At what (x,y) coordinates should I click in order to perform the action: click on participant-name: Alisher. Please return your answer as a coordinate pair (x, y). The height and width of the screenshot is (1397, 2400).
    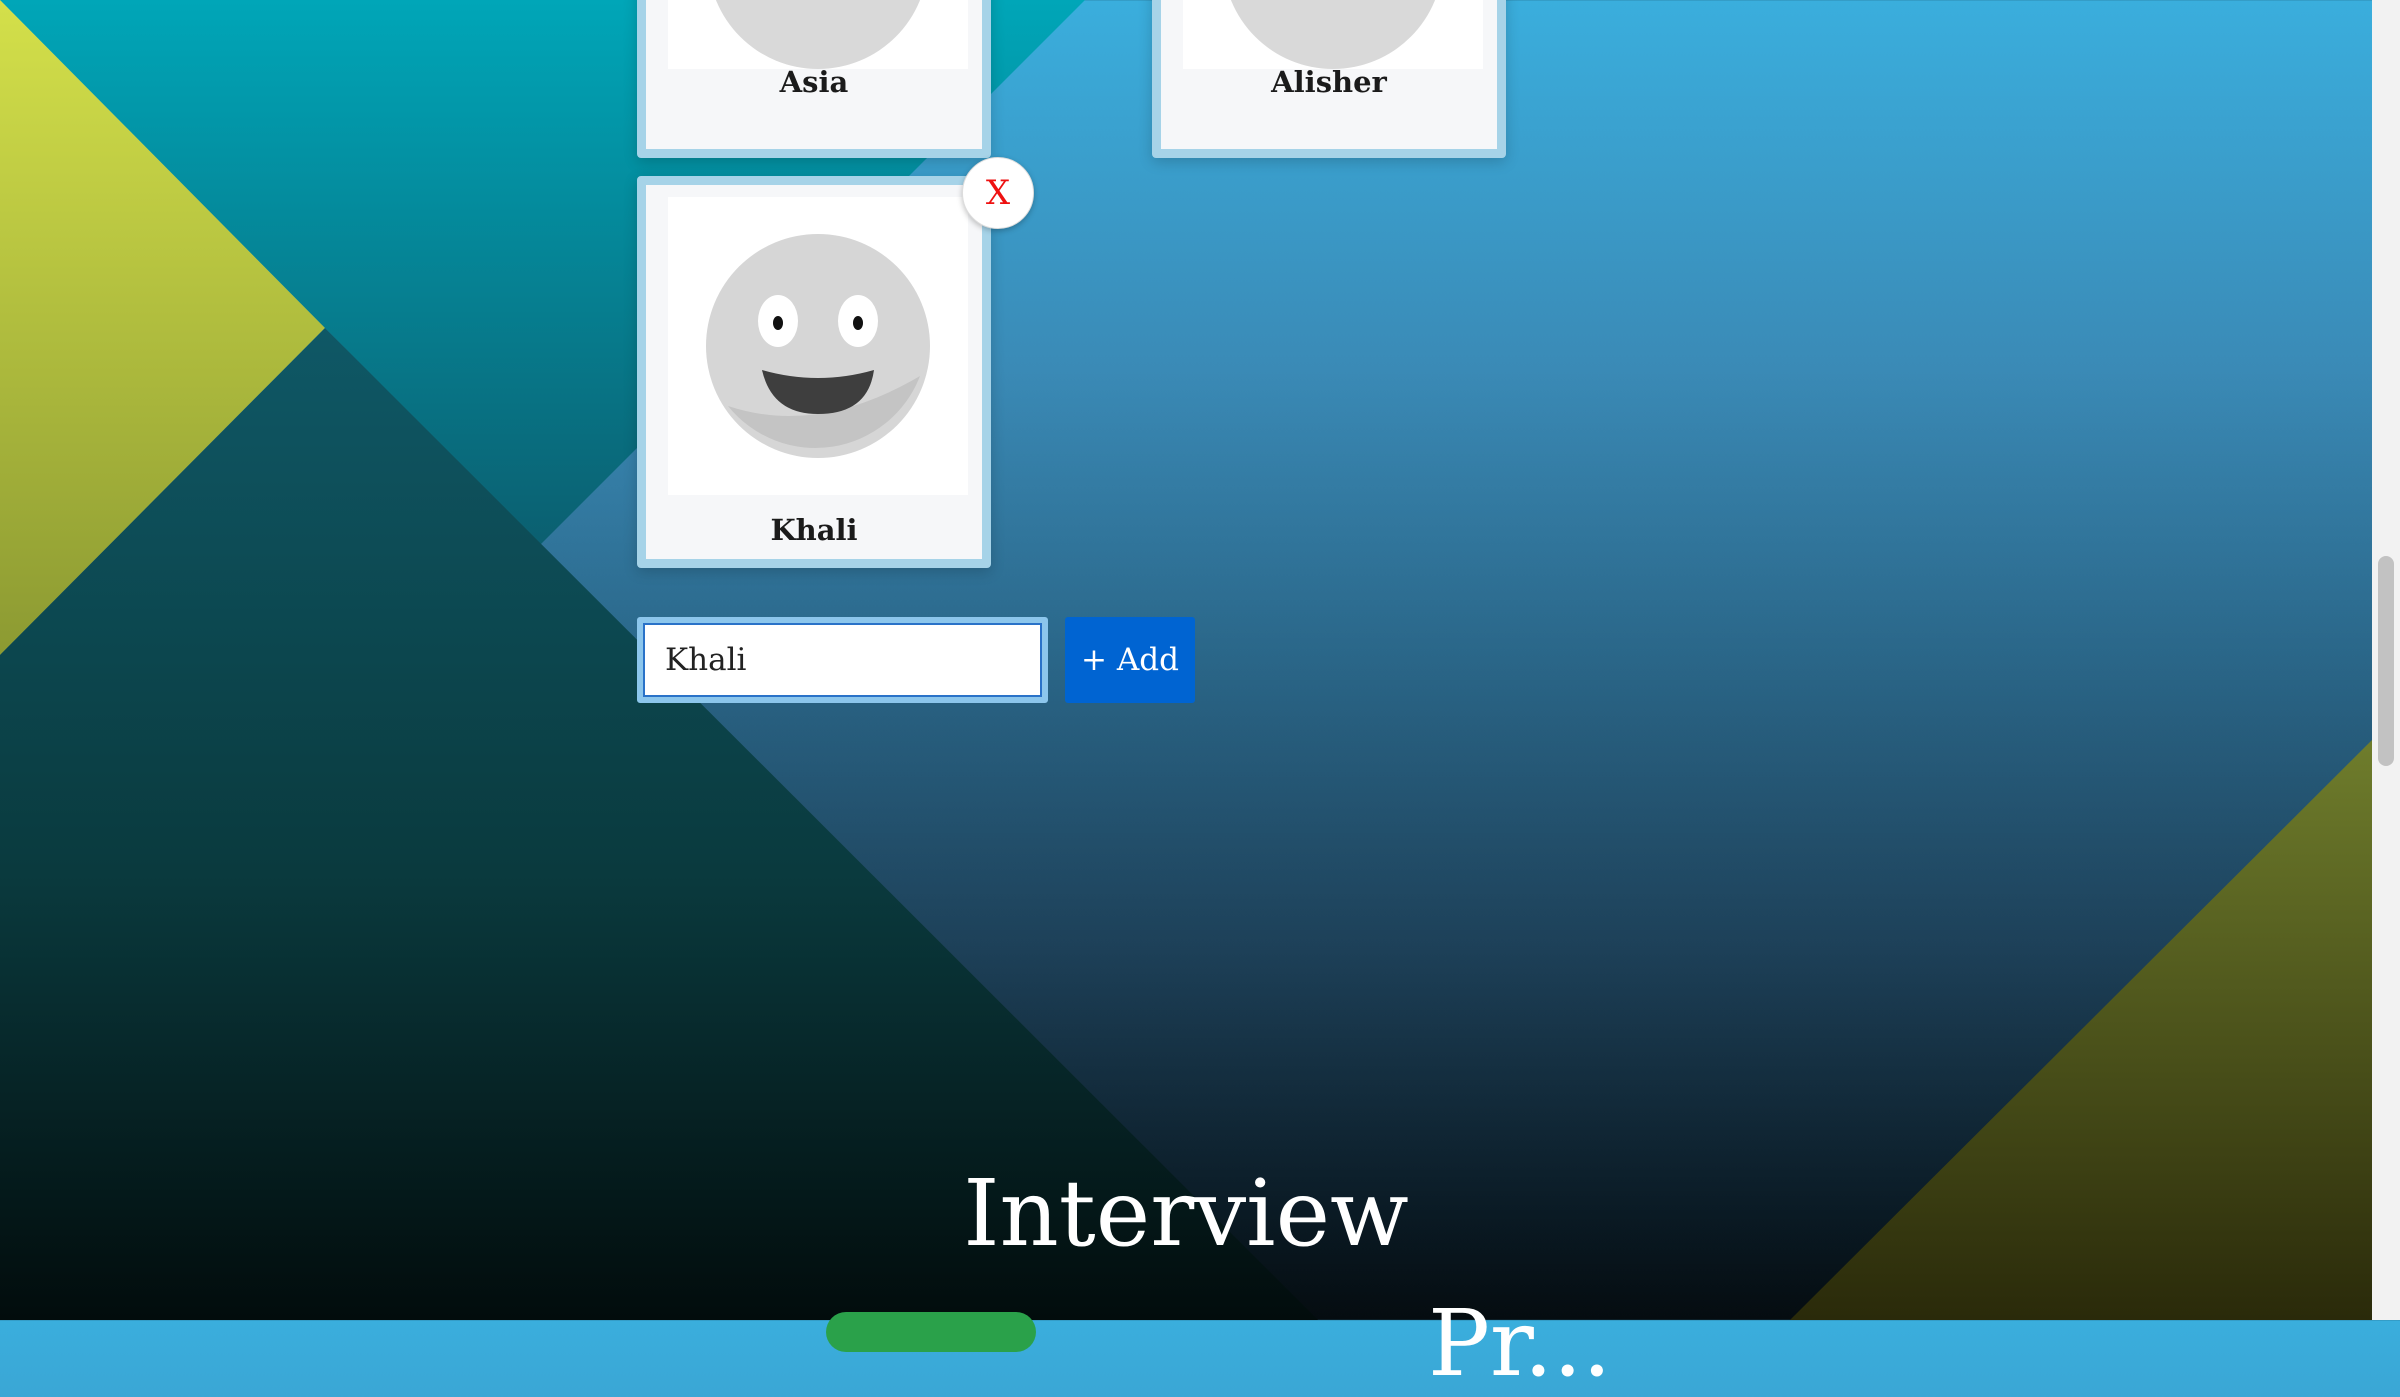
    Looking at the image, I should click on (1329, 82).